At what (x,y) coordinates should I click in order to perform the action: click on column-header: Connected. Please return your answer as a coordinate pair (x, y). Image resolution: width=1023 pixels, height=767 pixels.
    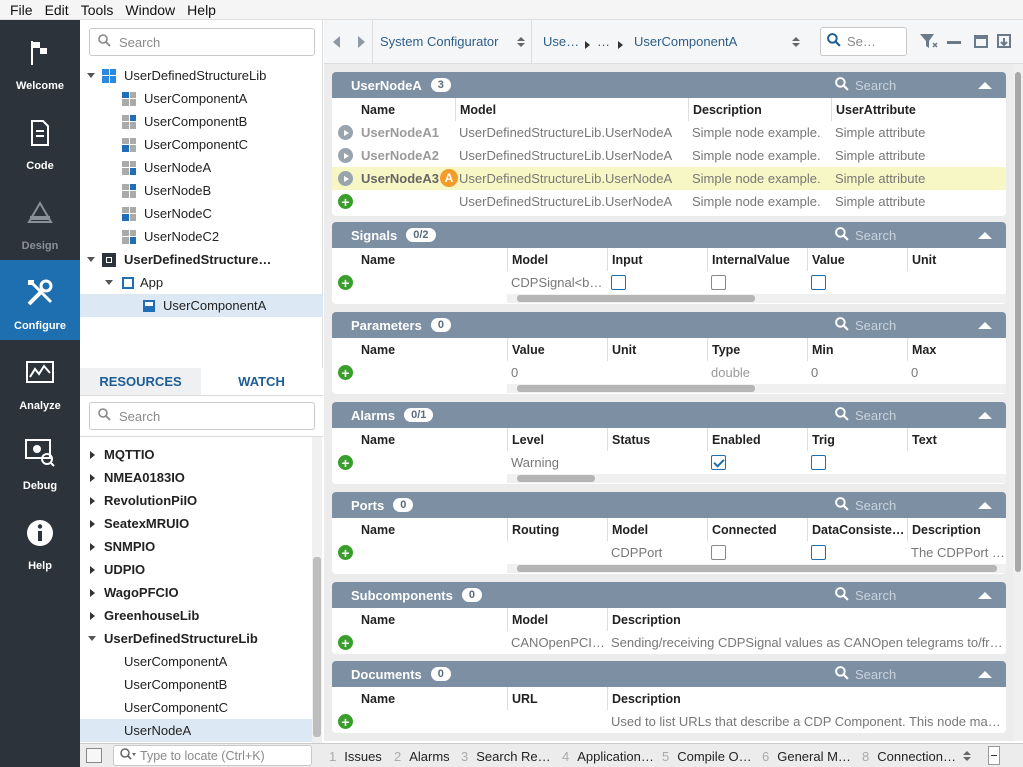
    Looking at the image, I should click on (757, 529).